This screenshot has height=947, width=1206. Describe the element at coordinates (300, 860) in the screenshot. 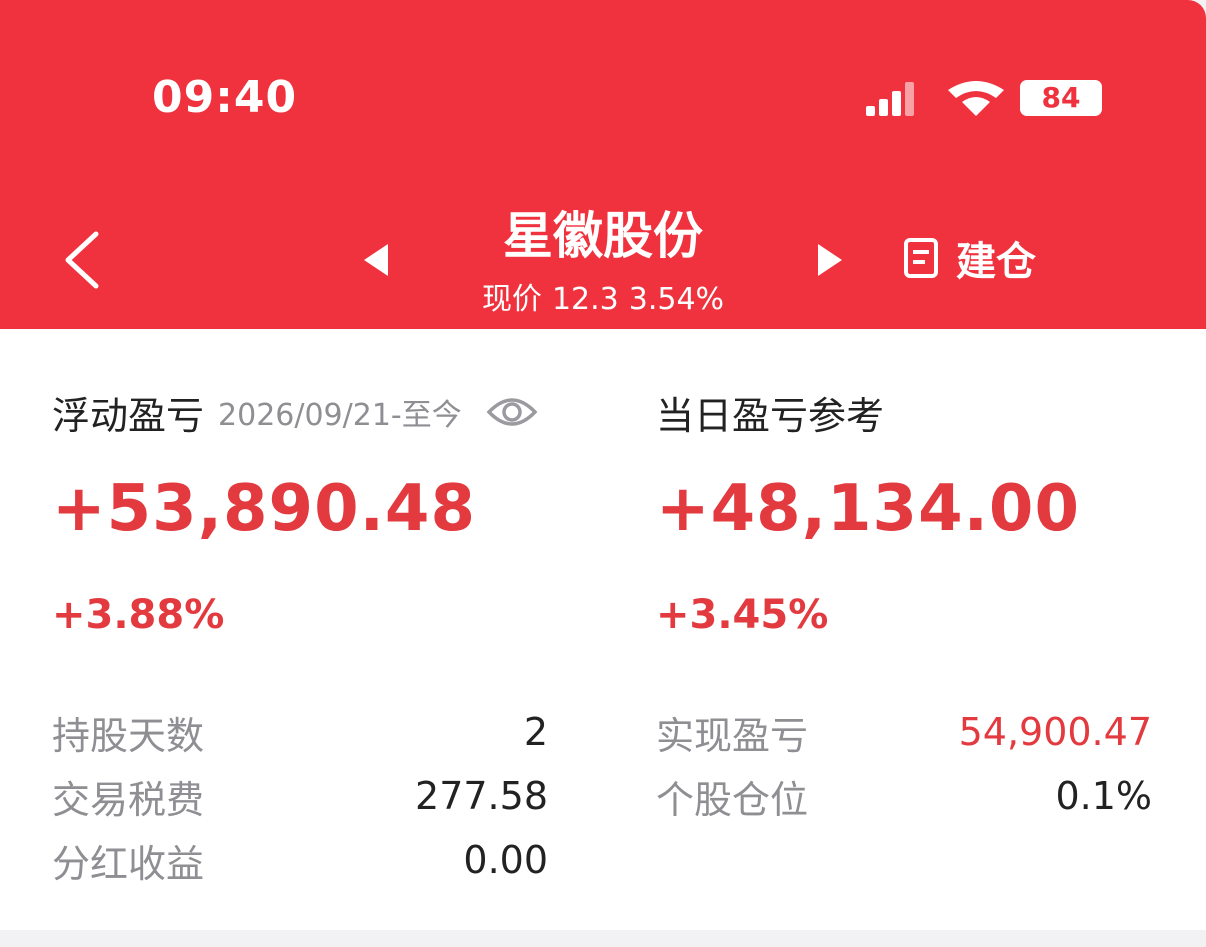

I see `list-item: 分红收益 0.00` at that location.